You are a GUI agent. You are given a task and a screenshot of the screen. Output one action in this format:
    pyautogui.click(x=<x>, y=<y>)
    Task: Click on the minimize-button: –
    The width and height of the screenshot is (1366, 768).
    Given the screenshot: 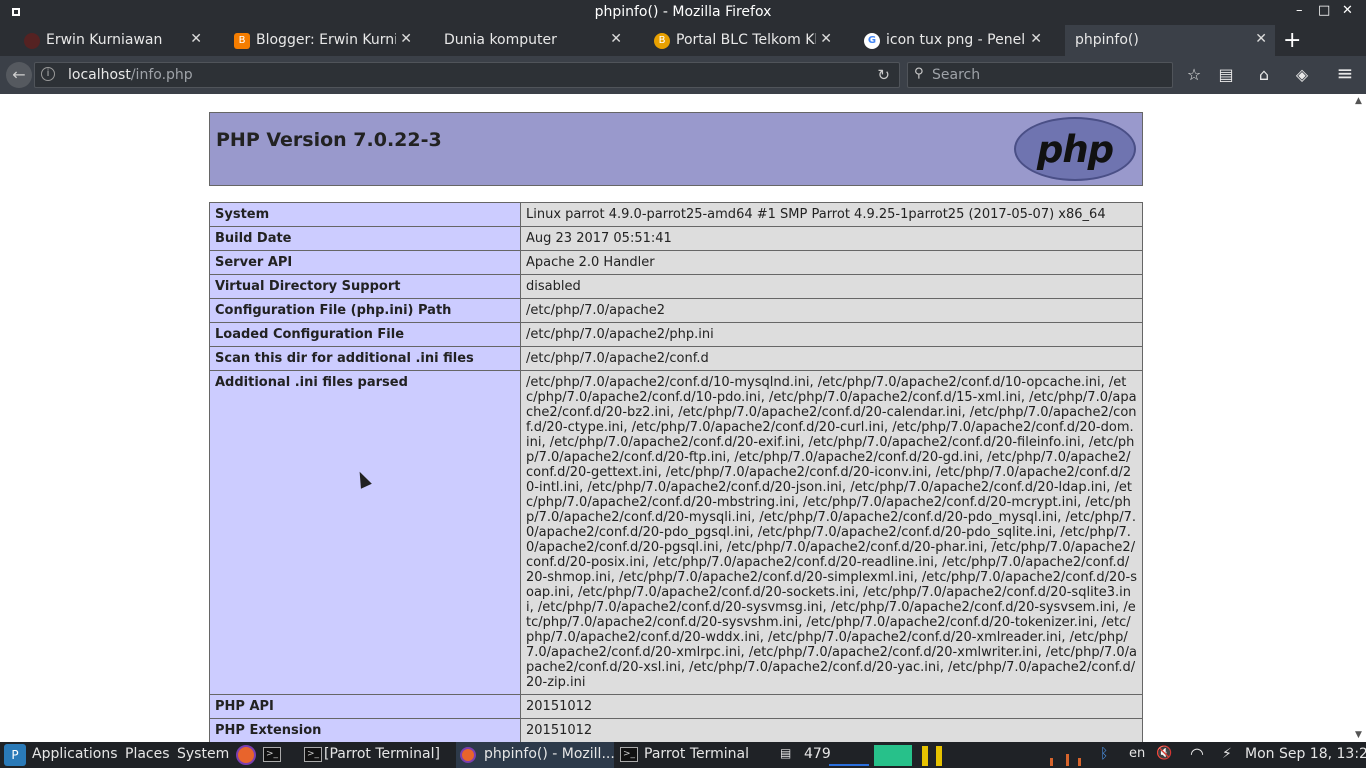 What is the action you would take?
    pyautogui.click(x=1299, y=10)
    